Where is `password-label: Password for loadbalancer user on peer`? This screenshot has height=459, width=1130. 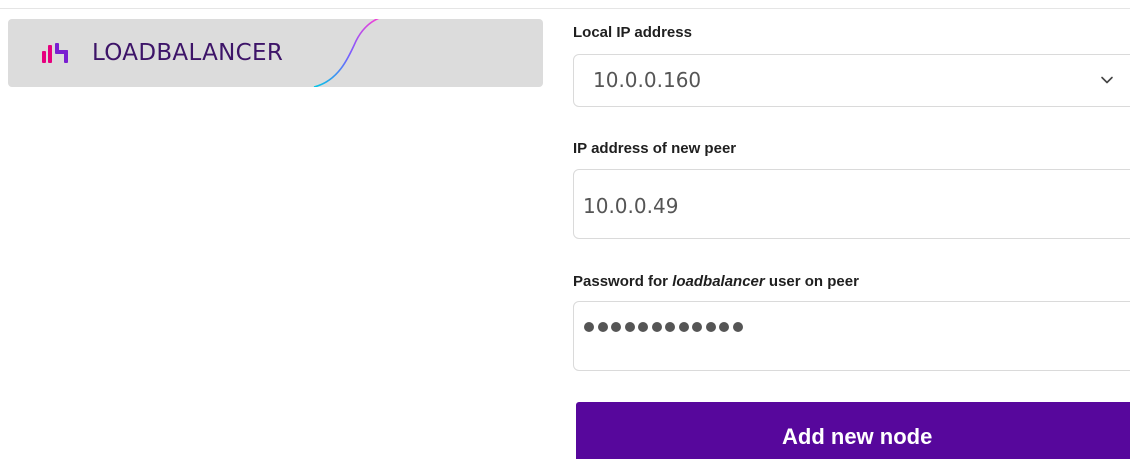 password-label: Password for loadbalancer user on peer is located at coordinates (716, 281).